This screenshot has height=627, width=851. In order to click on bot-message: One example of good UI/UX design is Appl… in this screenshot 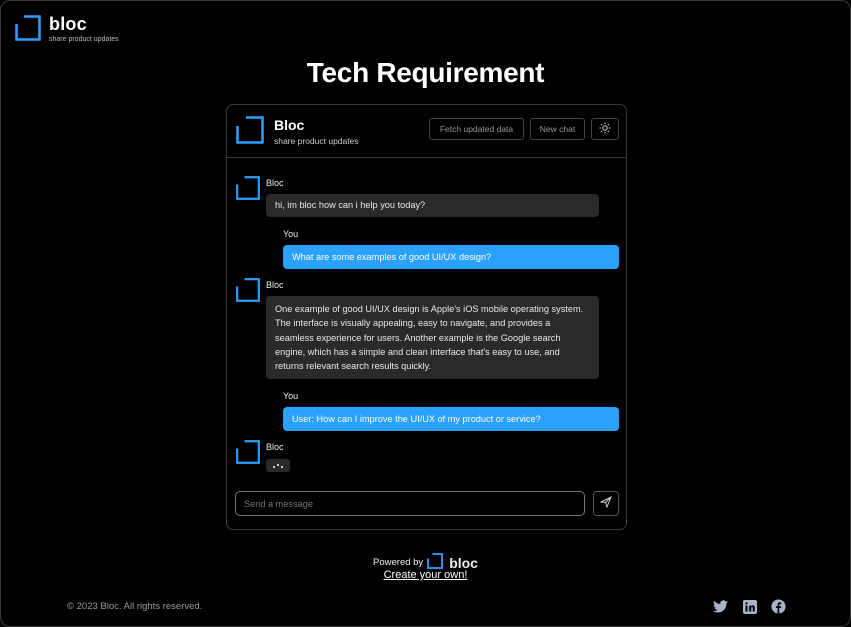, I will do `click(432, 338)`.